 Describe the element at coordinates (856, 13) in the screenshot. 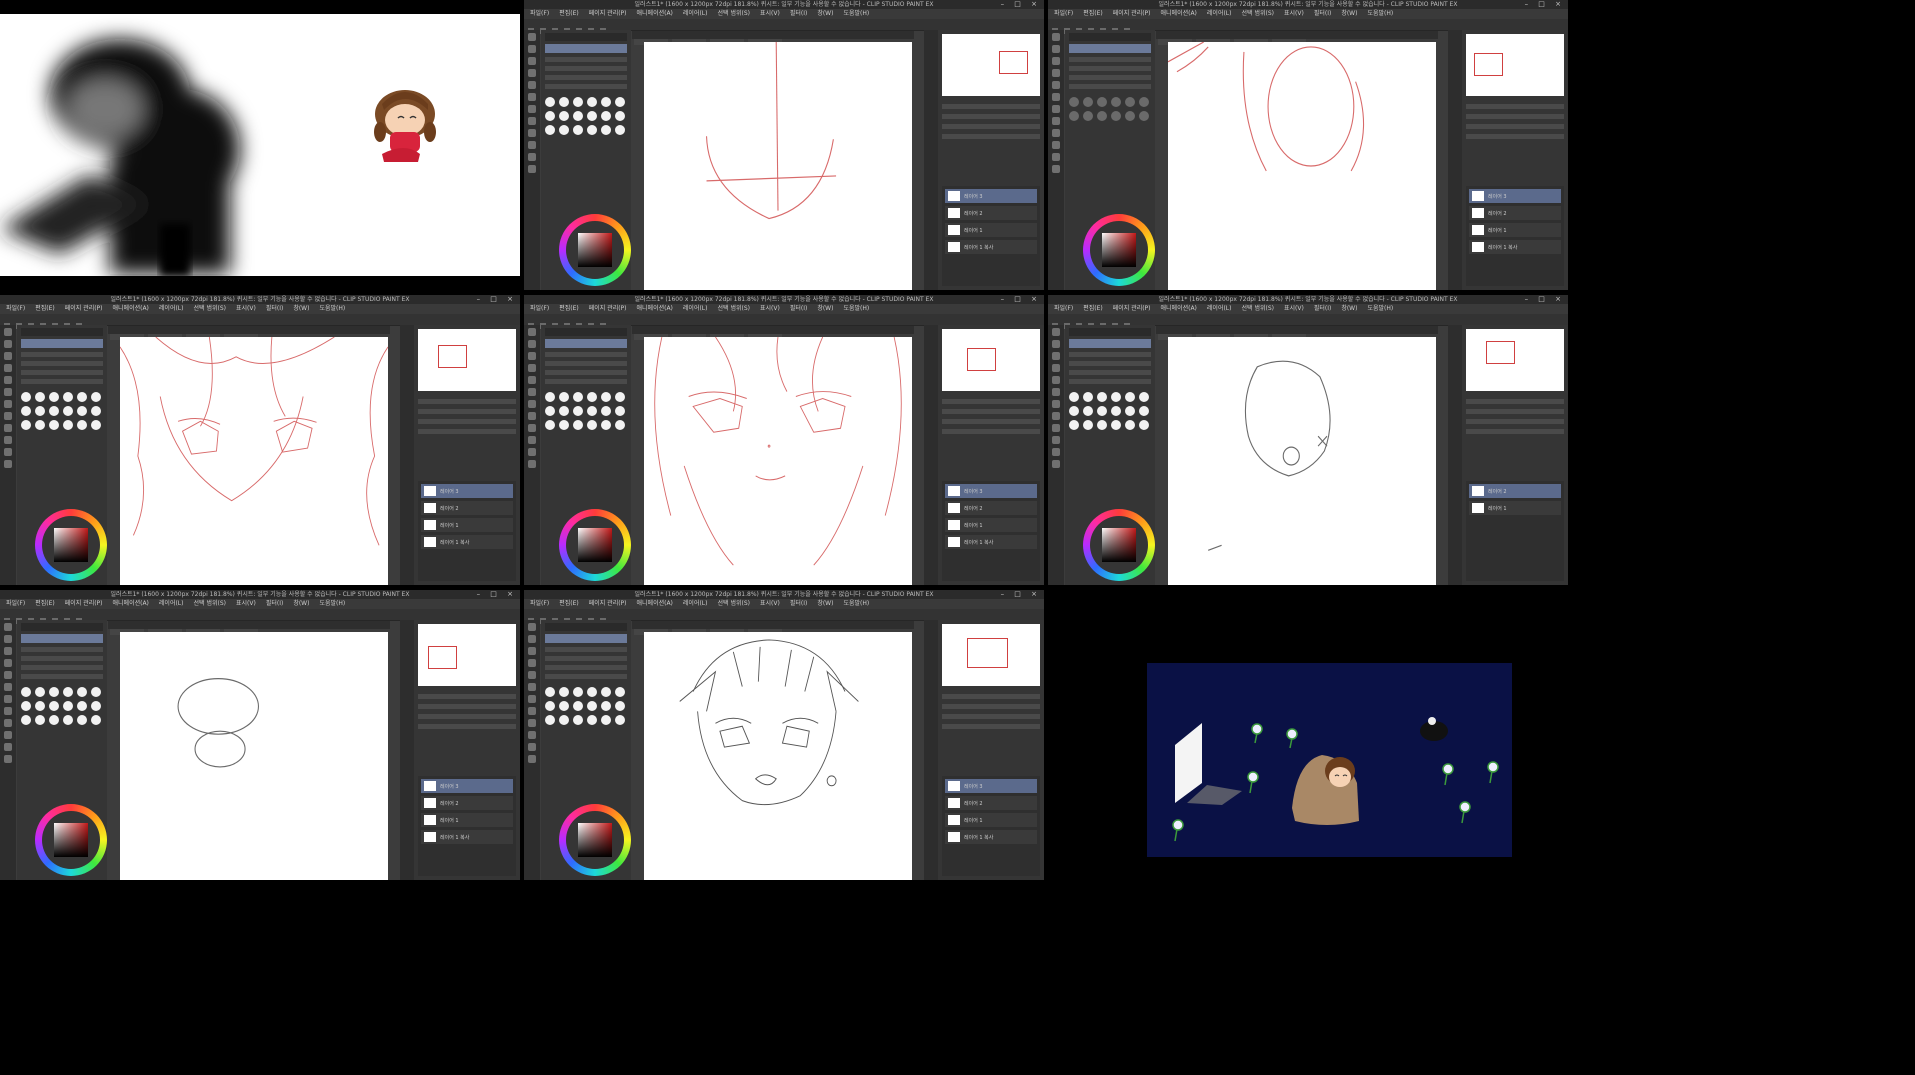

I see `menu-help: 도움말(H)` at that location.